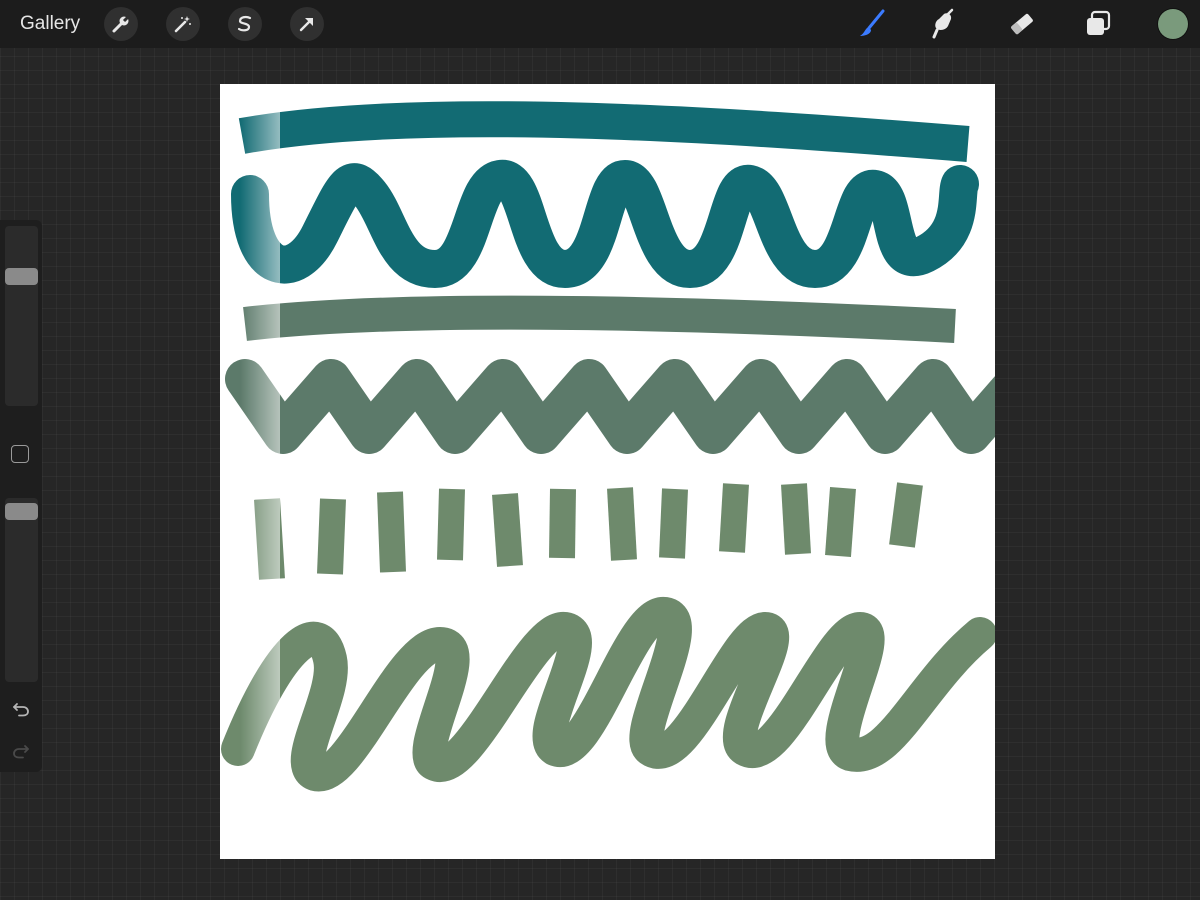  I want to click on arrow-cursor-icon, so click(306, 25).